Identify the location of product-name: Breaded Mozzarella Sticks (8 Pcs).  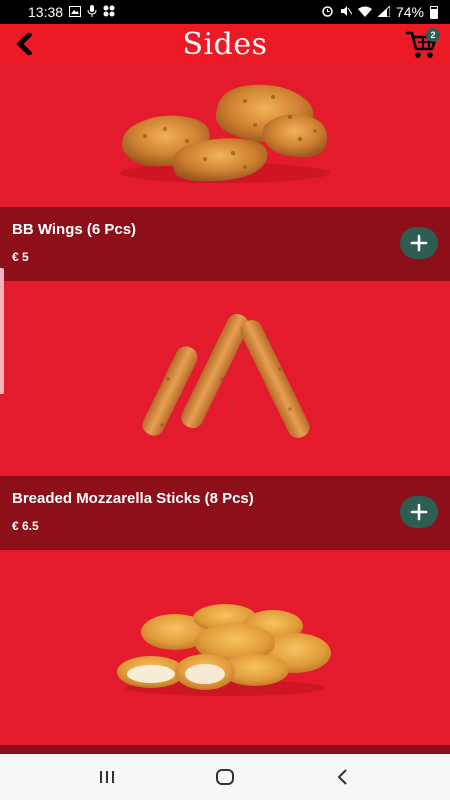
(133, 498).